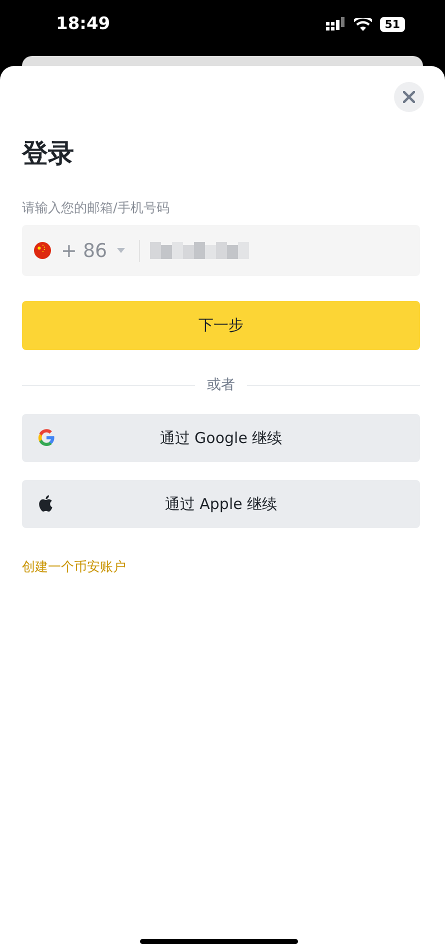  I want to click on close-button, so click(409, 97).